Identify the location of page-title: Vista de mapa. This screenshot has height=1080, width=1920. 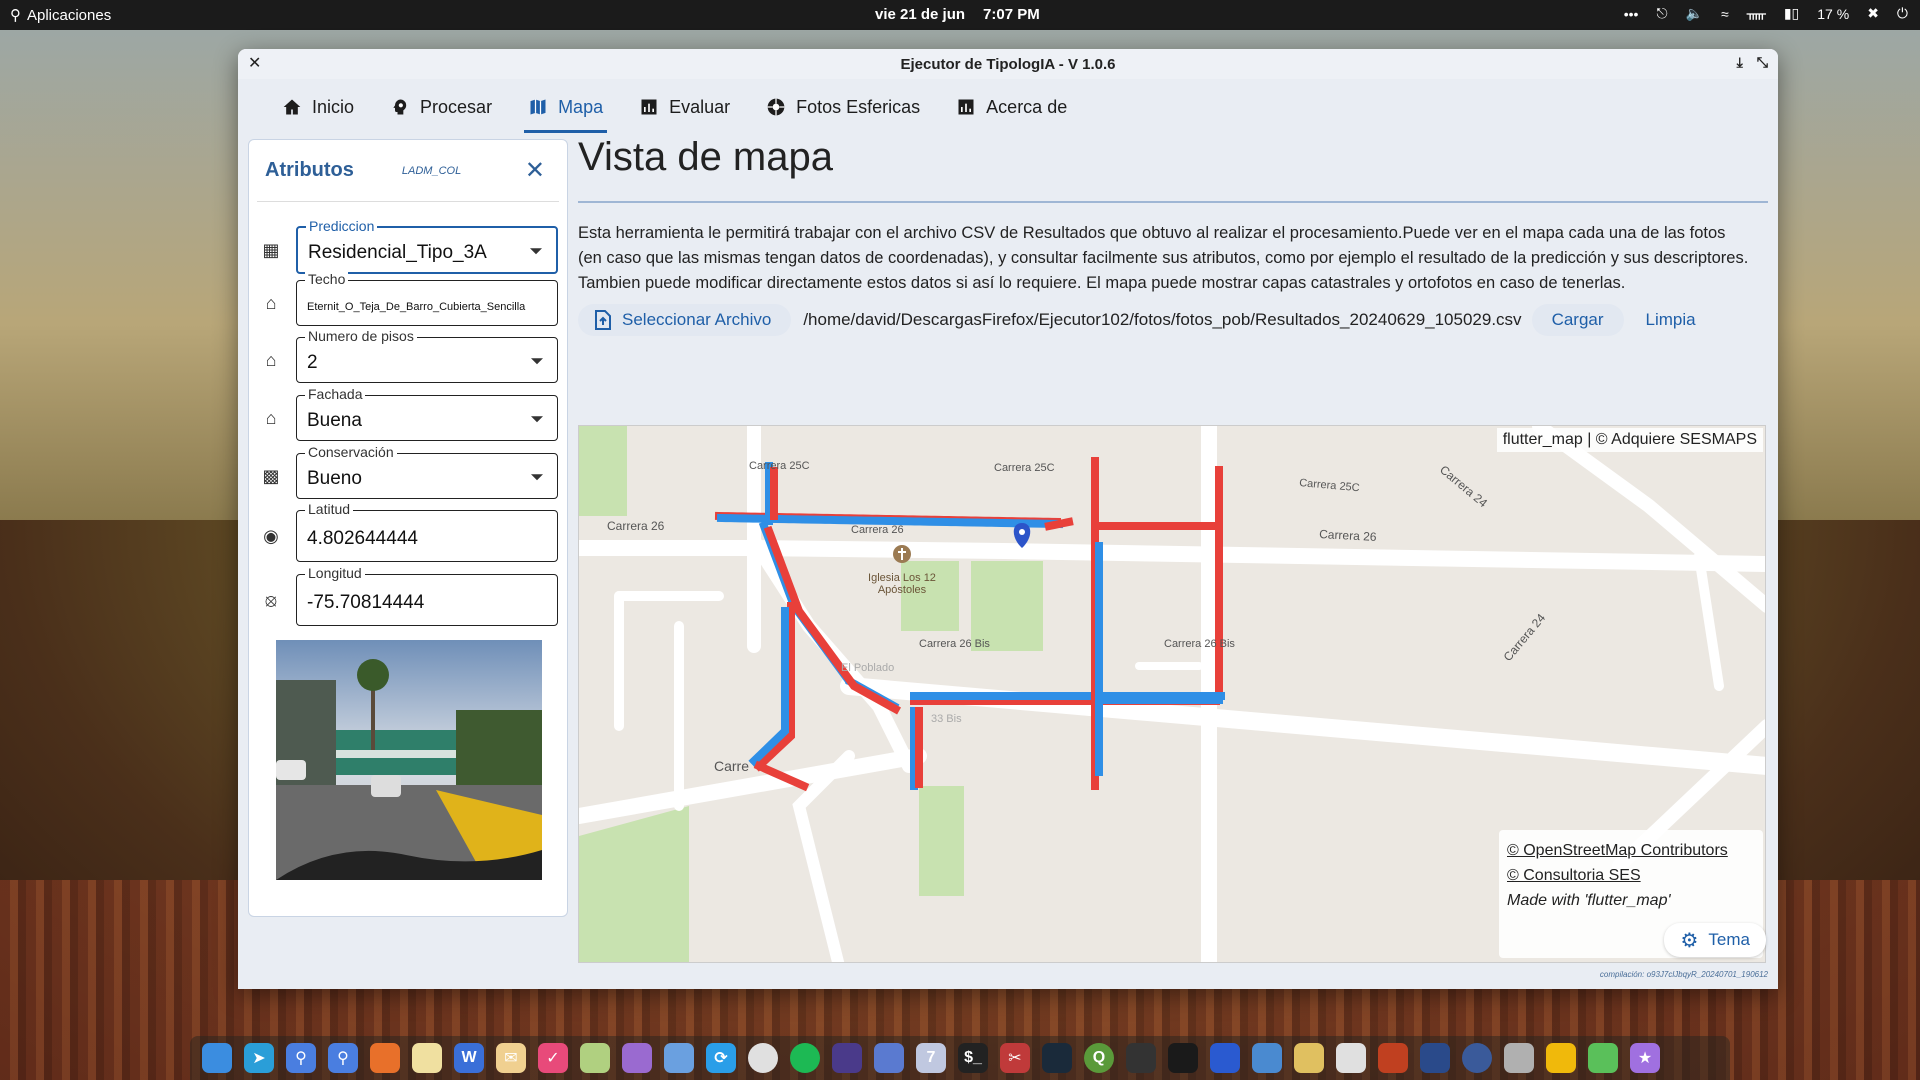
(705, 157).